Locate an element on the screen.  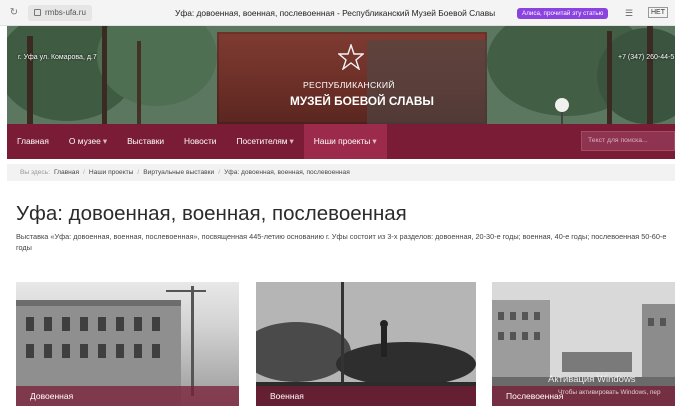
reload-icon: ↻ is located at coordinates (14, 12).